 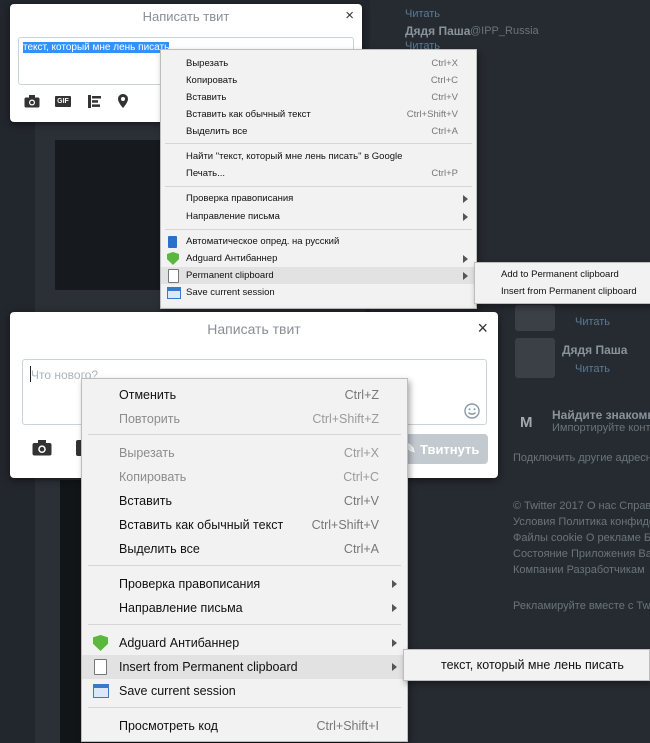 What do you see at coordinates (63, 101) in the screenshot?
I see `gif-icon: GIF` at bounding box center [63, 101].